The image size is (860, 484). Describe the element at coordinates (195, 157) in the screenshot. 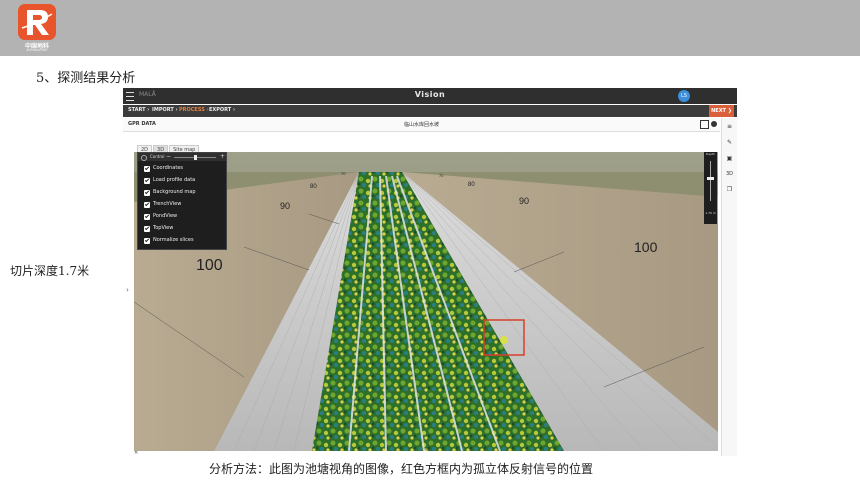

I see `opacity-slider-knob` at that location.